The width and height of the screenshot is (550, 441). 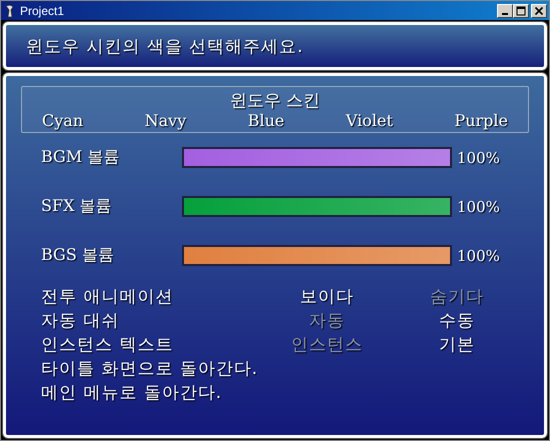 I want to click on window-title: Project1, so click(x=43, y=11).